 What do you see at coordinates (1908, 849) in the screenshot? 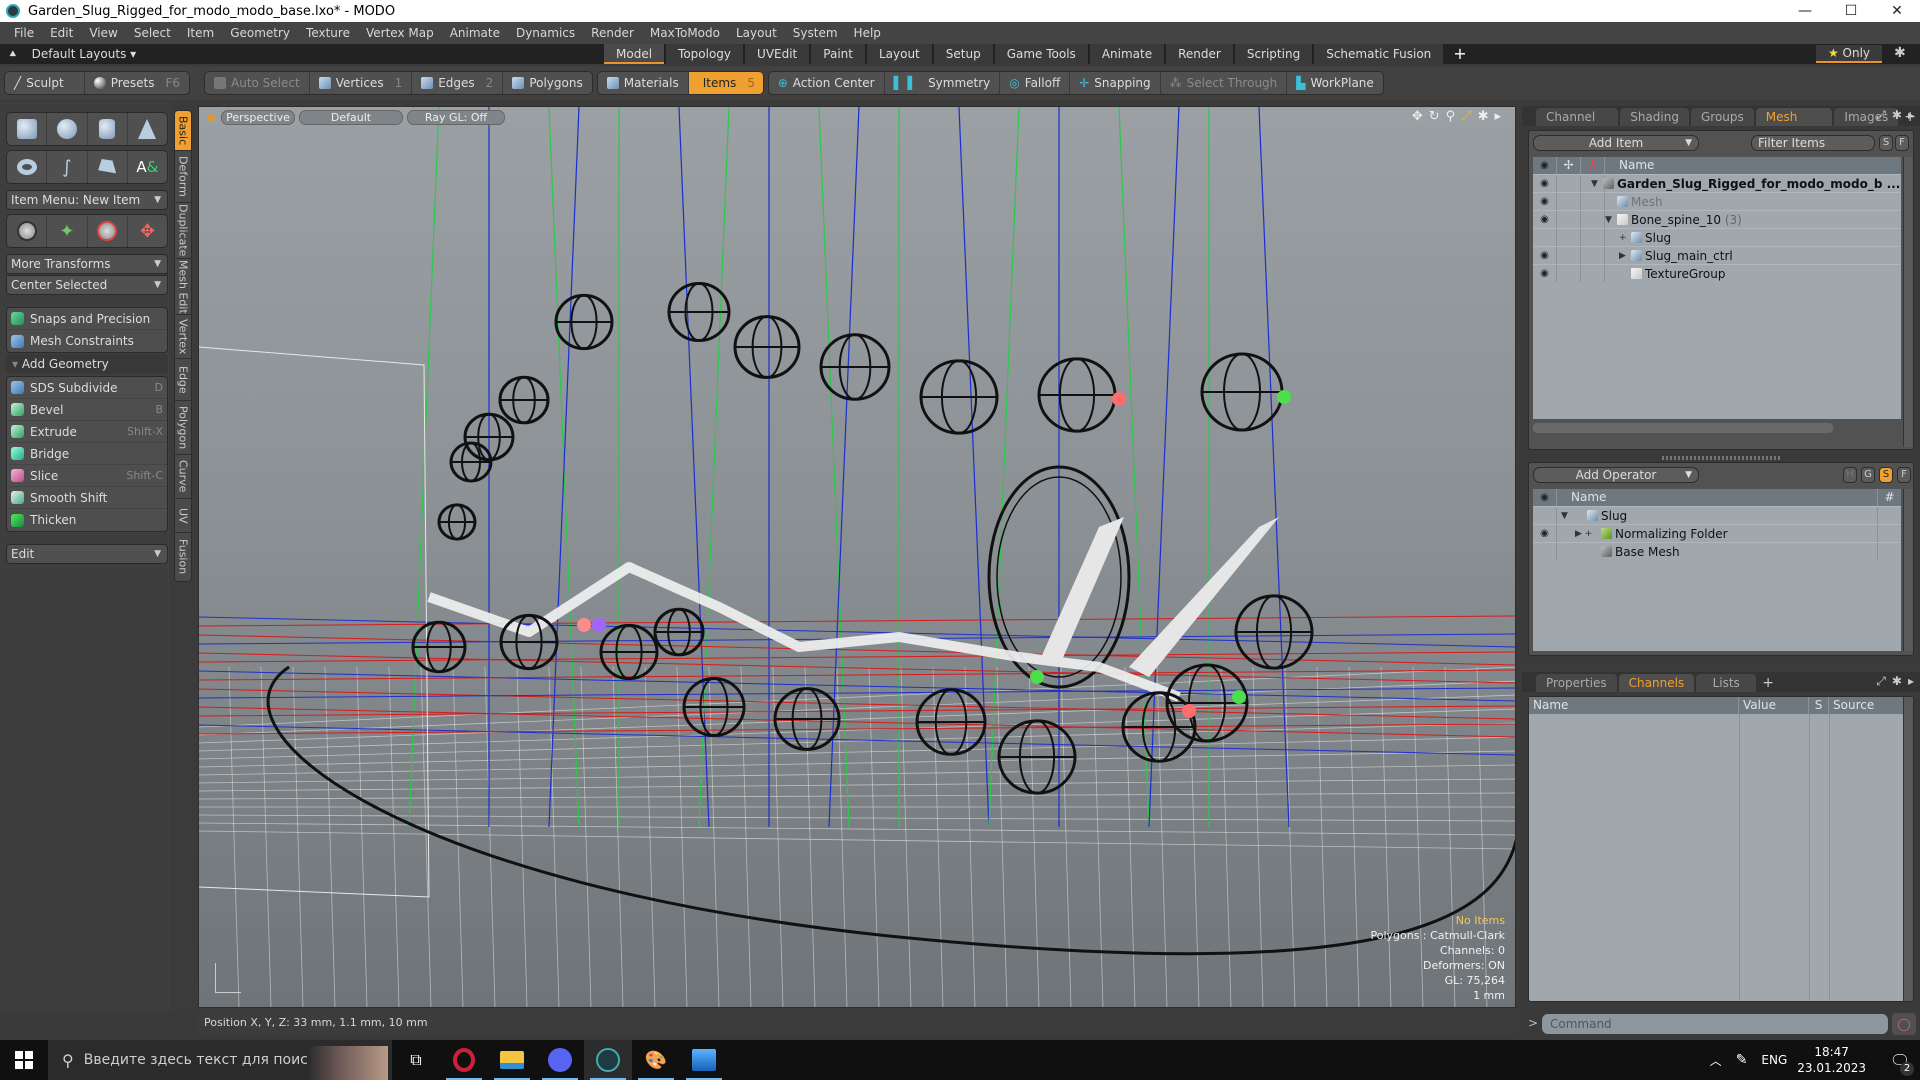
I see `channels-scrollbar` at bounding box center [1908, 849].